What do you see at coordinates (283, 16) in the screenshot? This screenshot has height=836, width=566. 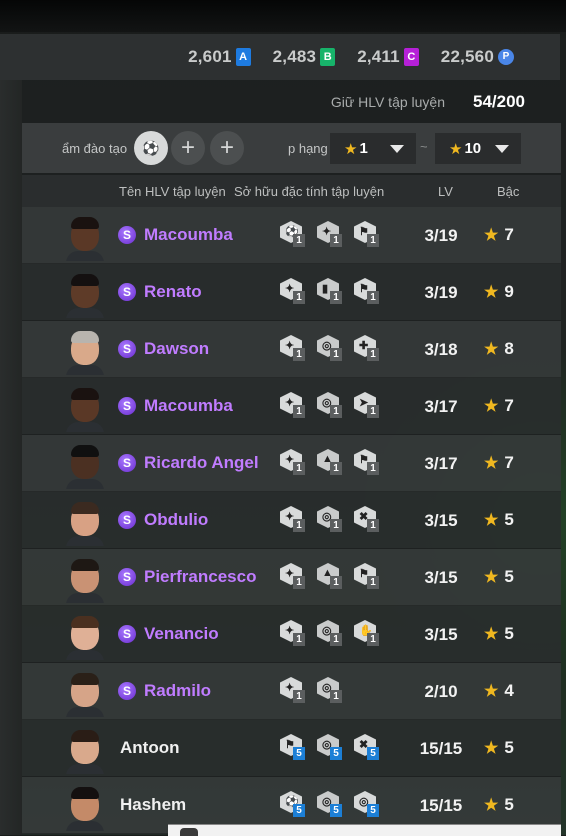 I see `top-strip` at bounding box center [283, 16].